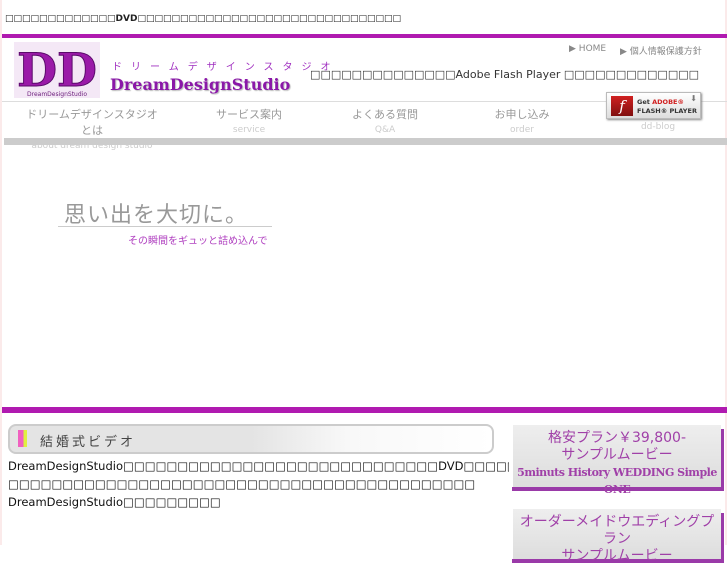 The height and width of the screenshot is (565, 727). What do you see at coordinates (693, 98) in the screenshot?
I see `download-icon: ⬇` at bounding box center [693, 98].